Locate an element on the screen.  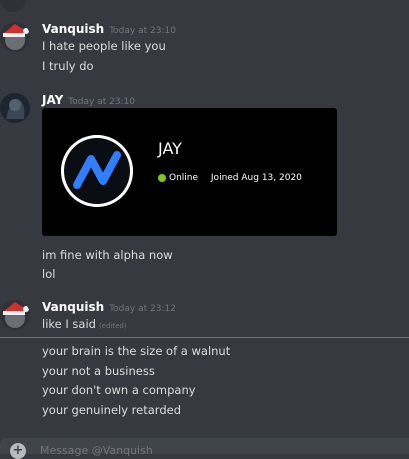
message-text: your genuinely retarded is located at coordinates (111, 410).